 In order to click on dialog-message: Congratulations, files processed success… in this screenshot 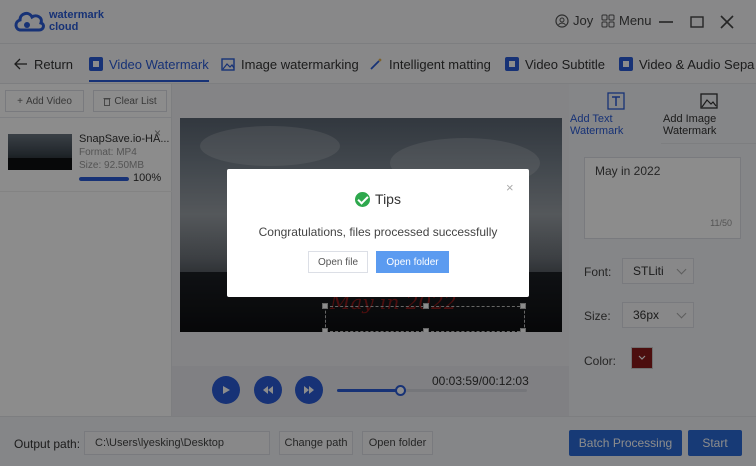, I will do `click(378, 232)`.